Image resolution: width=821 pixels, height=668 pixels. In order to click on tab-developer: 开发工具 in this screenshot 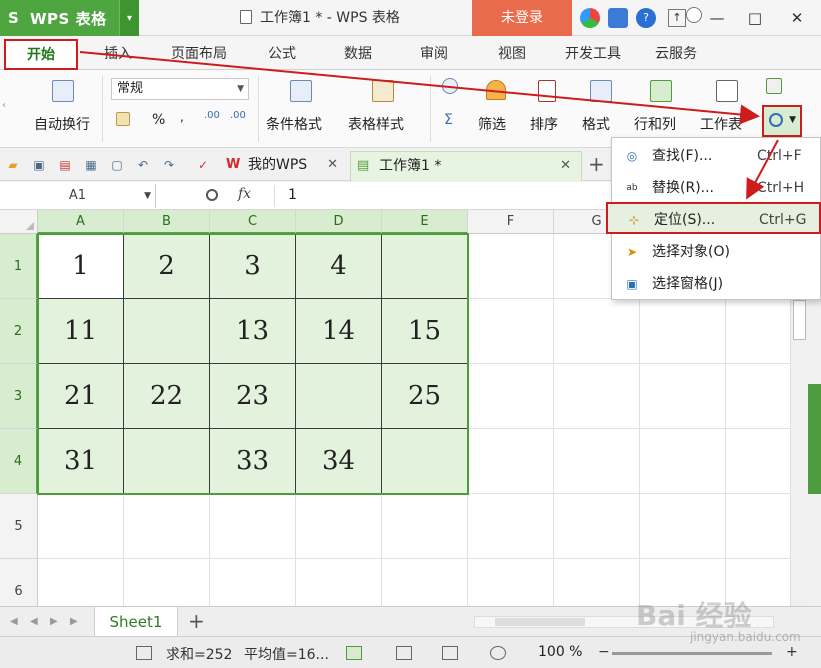, I will do `click(593, 53)`.